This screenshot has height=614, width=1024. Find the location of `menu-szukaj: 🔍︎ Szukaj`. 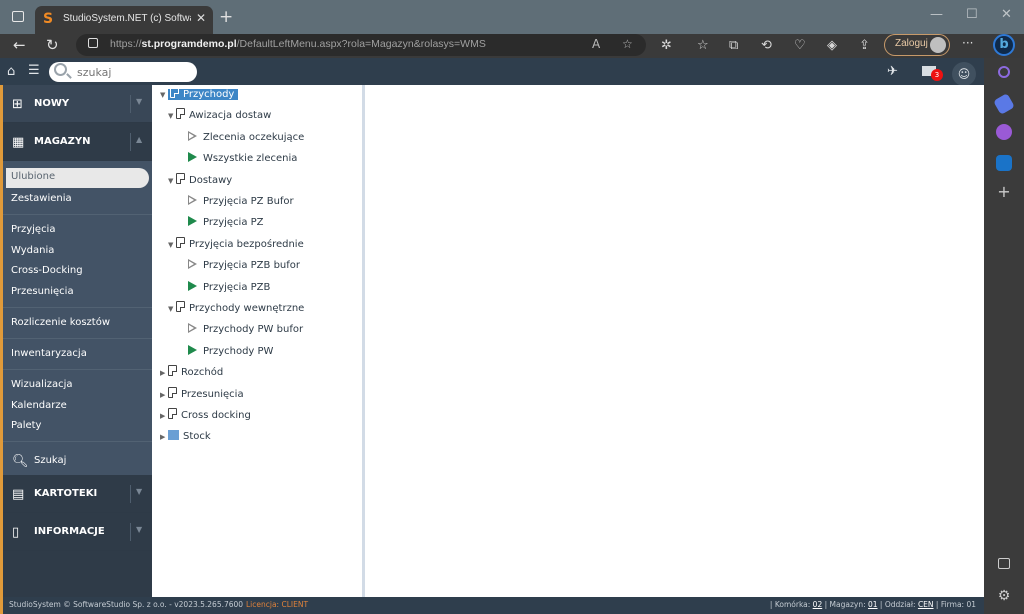

menu-szukaj: 🔍︎ Szukaj is located at coordinates (77, 460).